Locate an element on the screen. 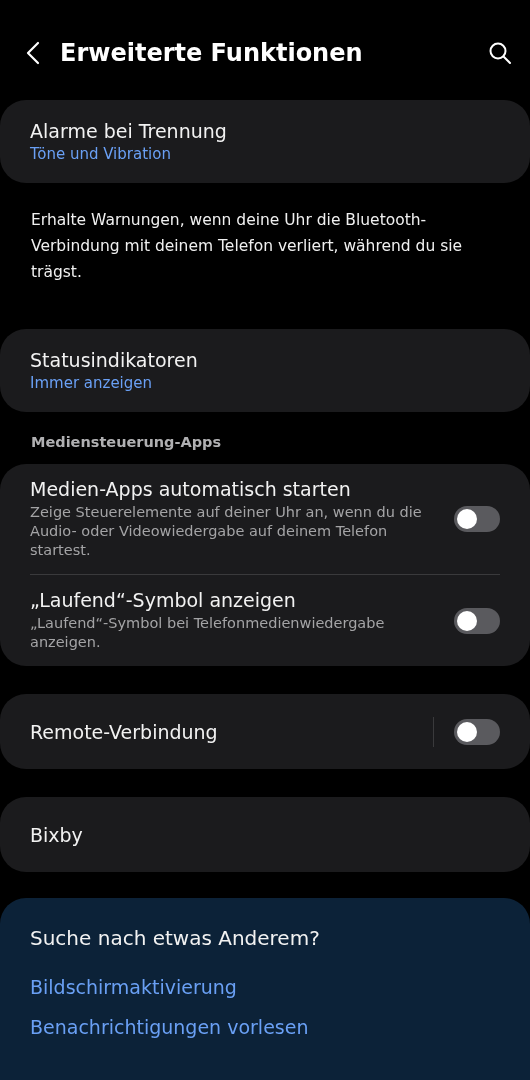 This screenshot has width=530, height=1080. setting-title: Bixby is located at coordinates (57, 834).